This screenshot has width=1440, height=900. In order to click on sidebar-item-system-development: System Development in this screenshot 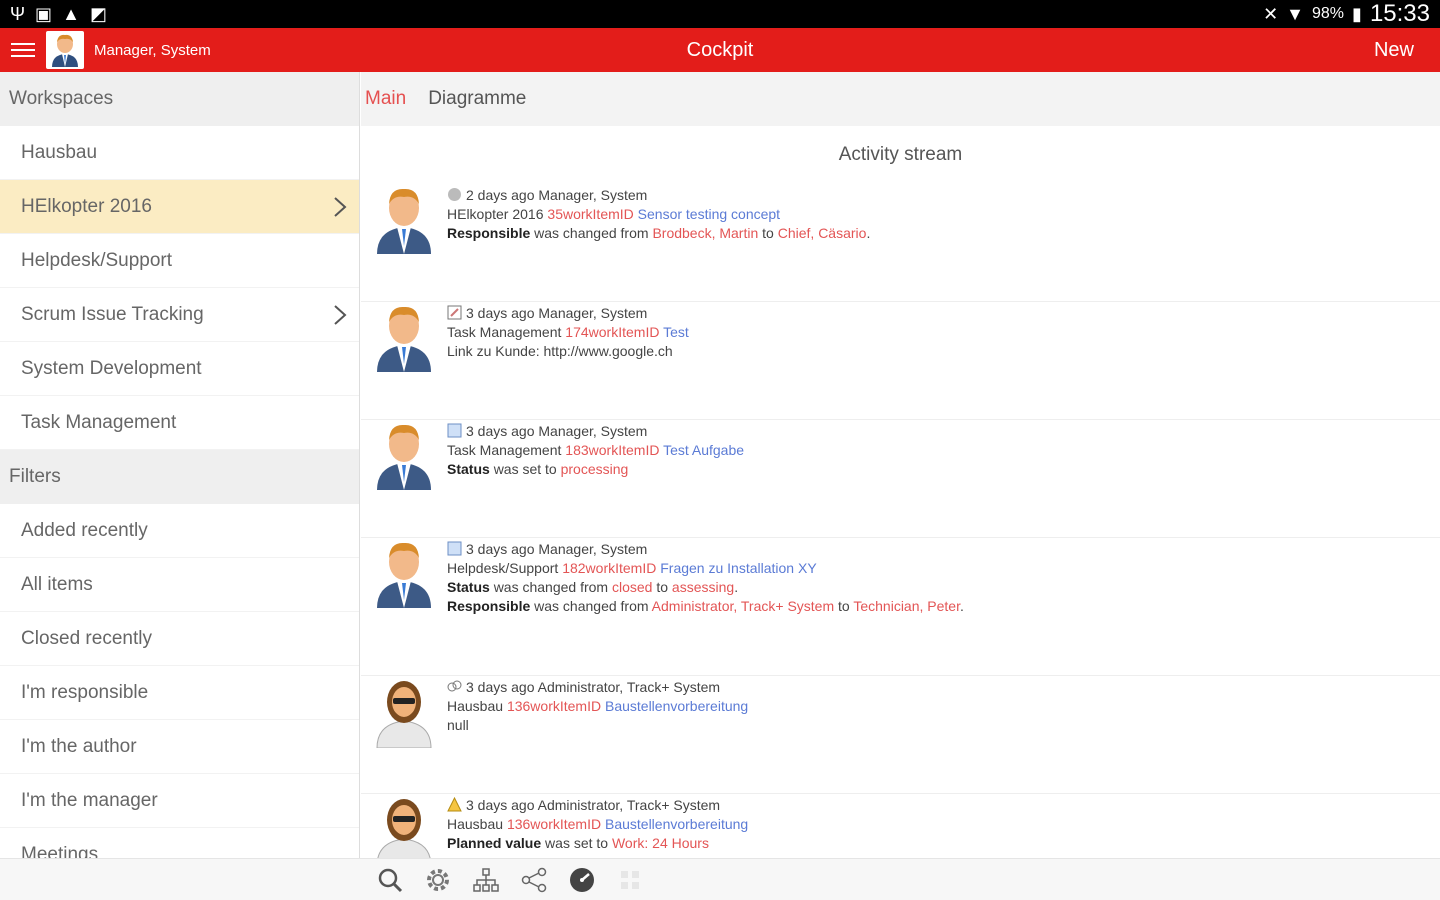, I will do `click(179, 369)`.